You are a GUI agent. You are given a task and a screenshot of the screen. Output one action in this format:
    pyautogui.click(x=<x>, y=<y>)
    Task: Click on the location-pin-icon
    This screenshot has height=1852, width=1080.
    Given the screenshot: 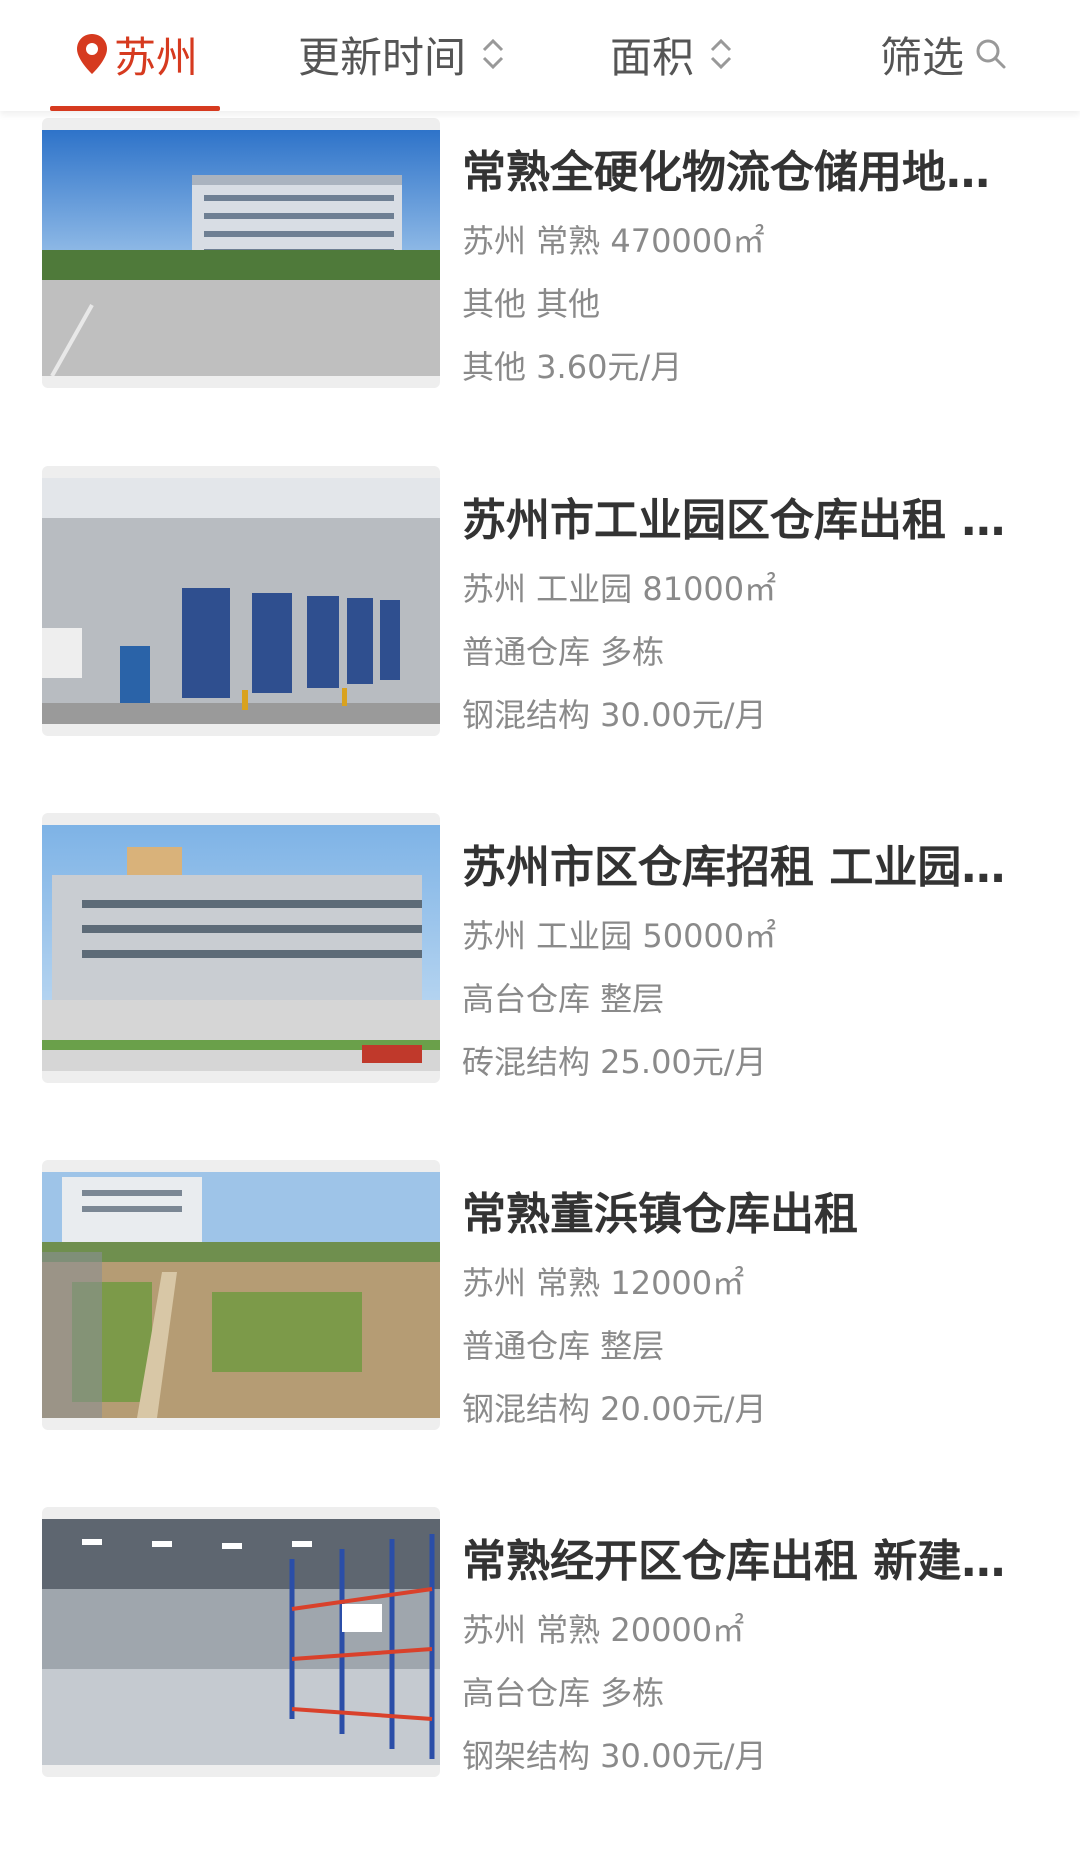 What is the action you would take?
    pyautogui.click(x=92, y=54)
    